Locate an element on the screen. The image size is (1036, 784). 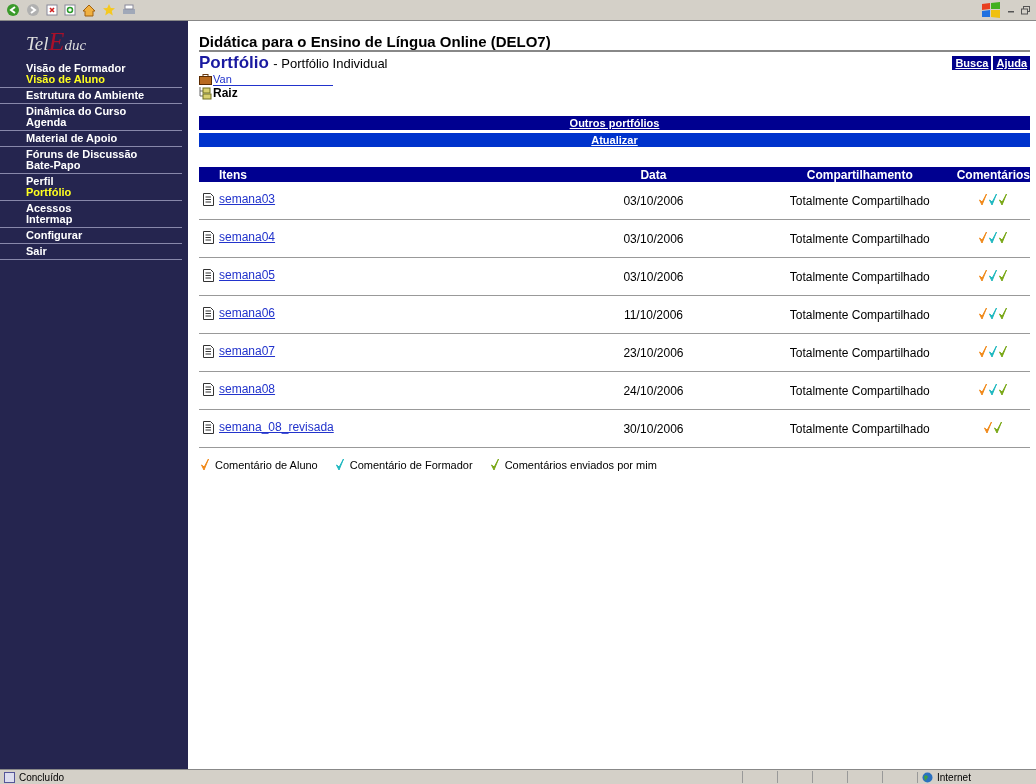
briefcase-icon is located at coordinates (205, 79).